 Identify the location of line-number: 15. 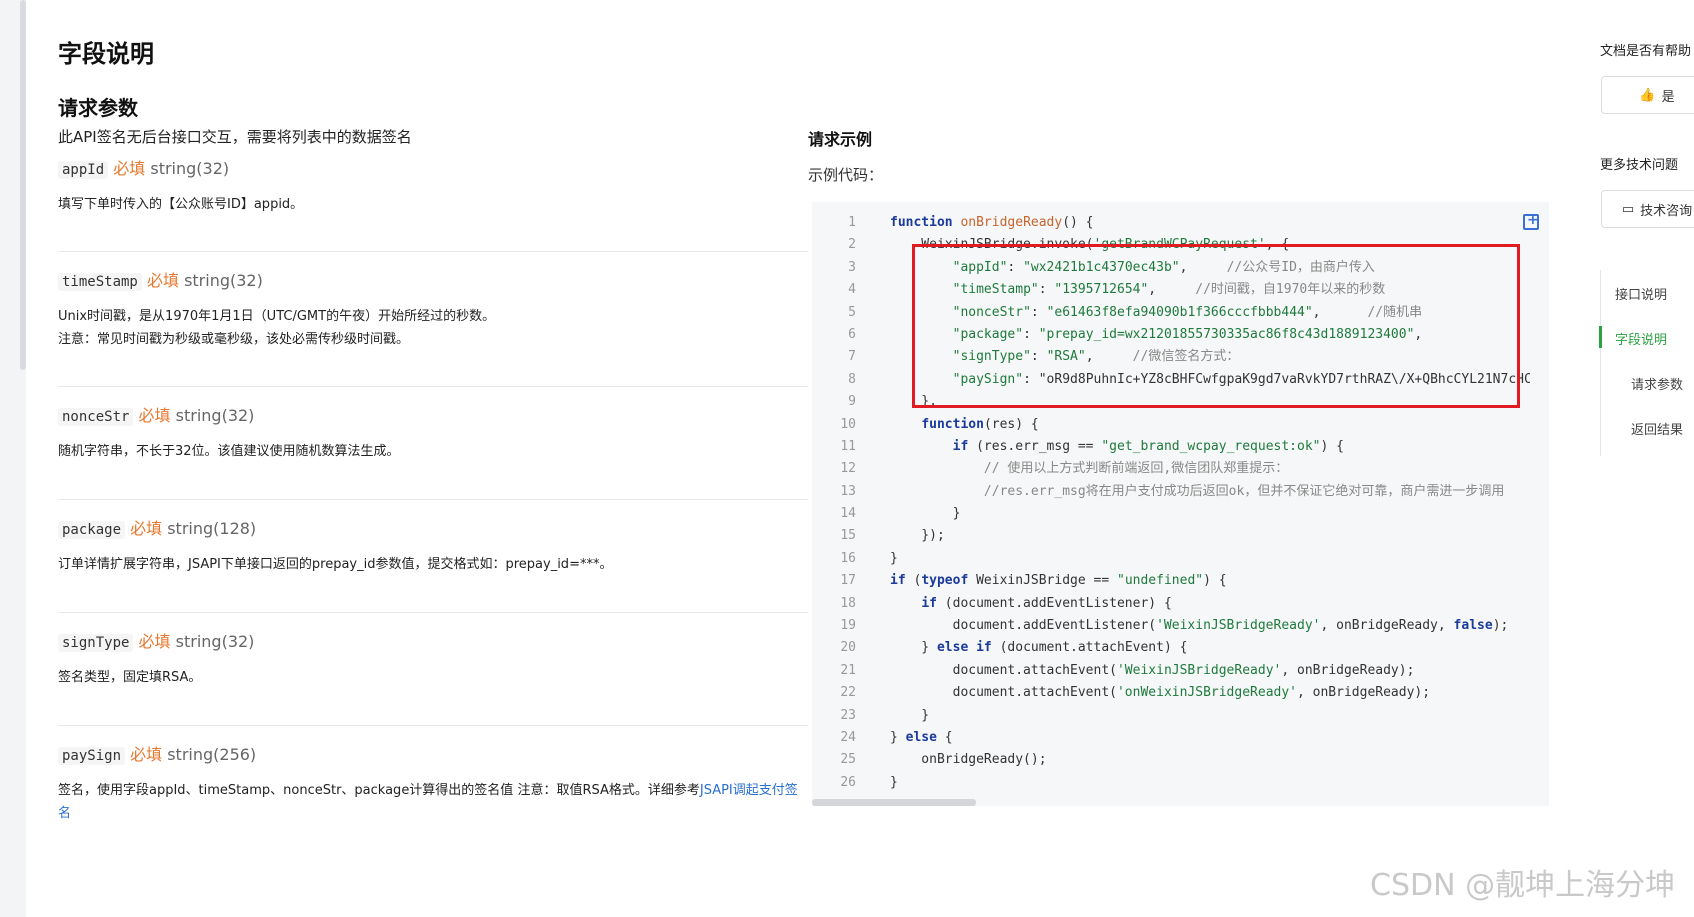
(848, 536).